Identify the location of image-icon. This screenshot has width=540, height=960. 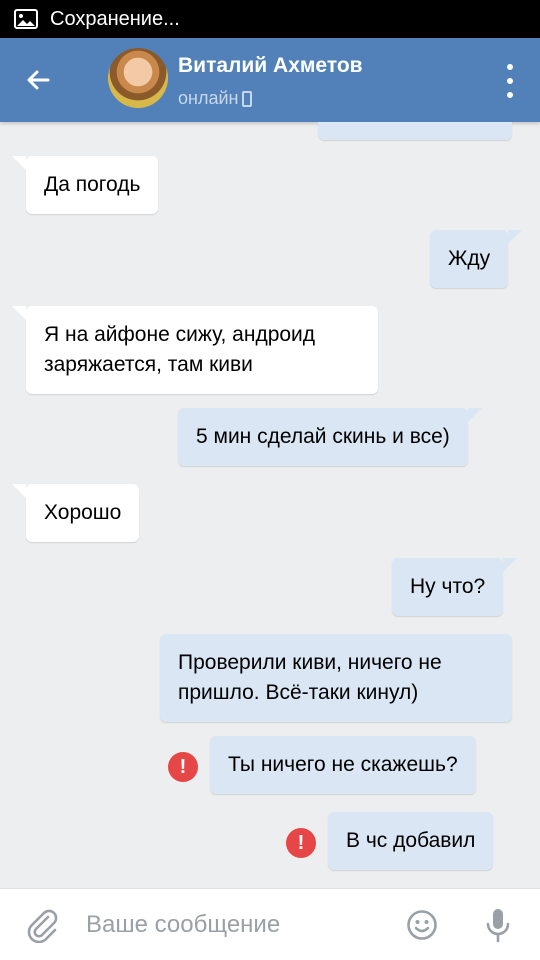
(26, 19).